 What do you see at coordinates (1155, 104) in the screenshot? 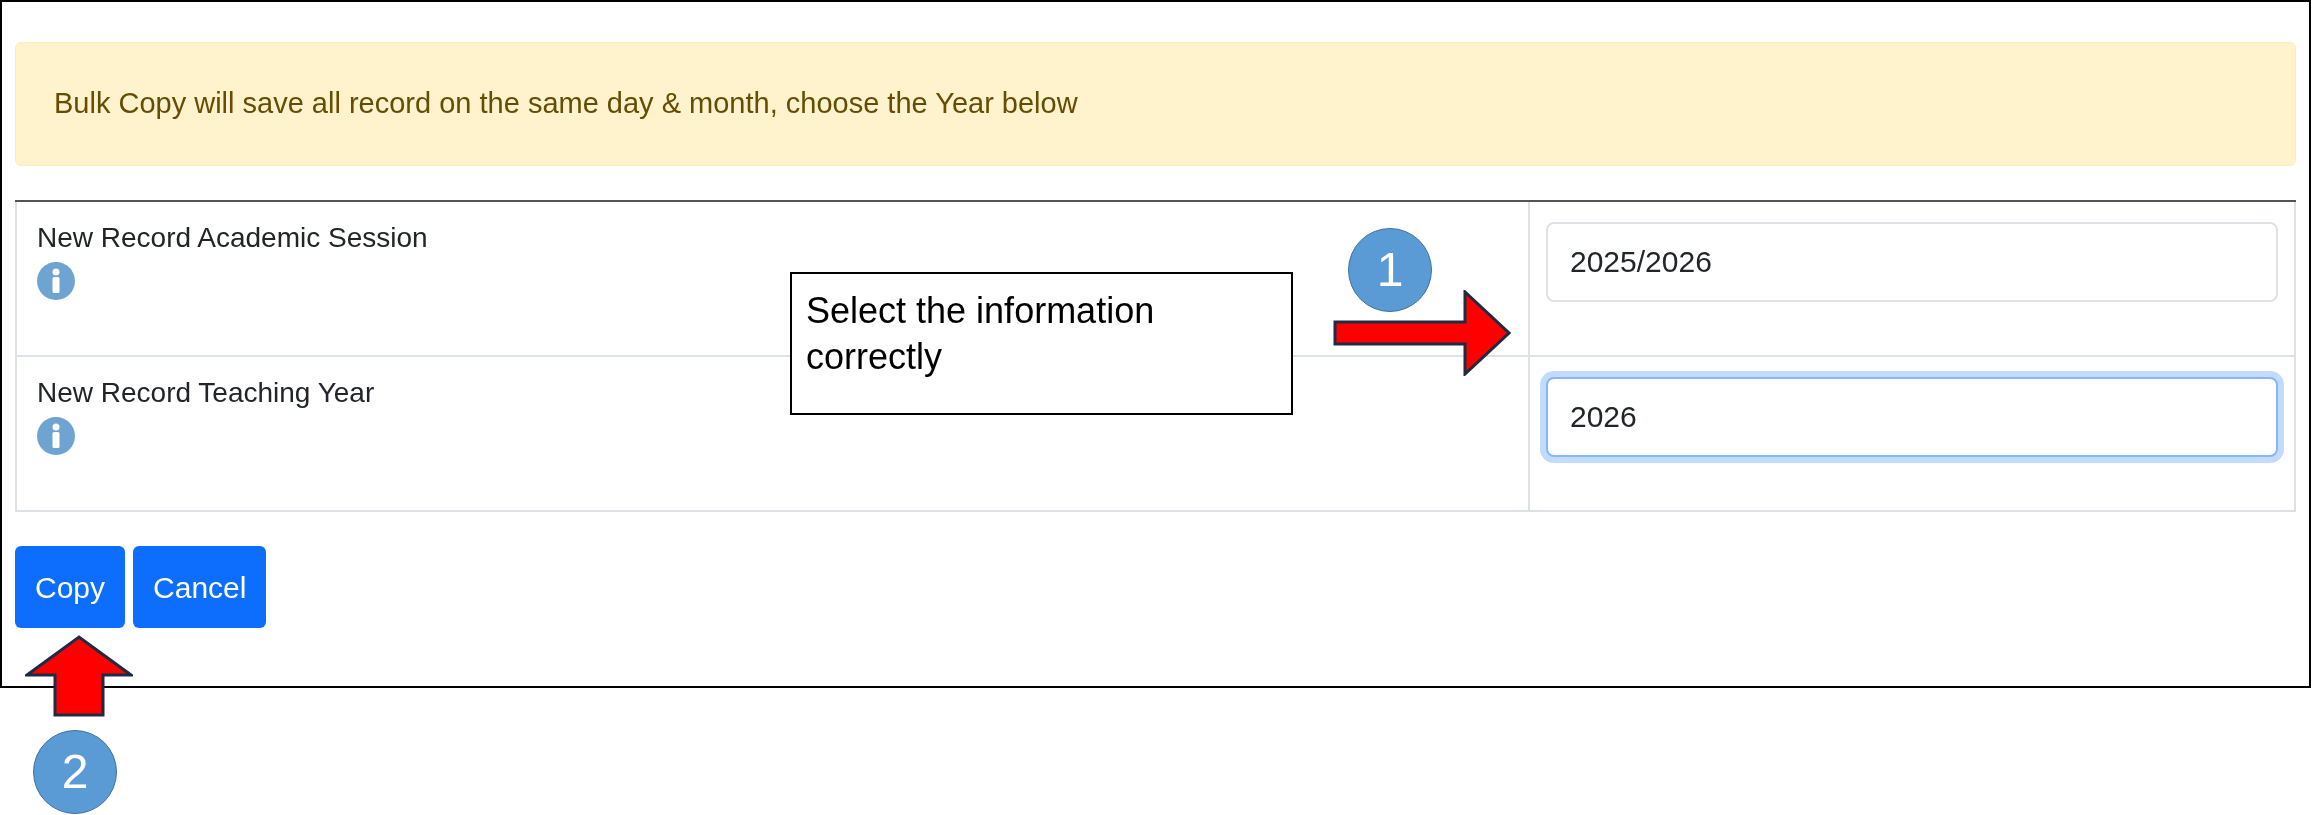
I see `warning-alert: Bulk Copy will save all record on the same day & month, choose the Year below` at bounding box center [1155, 104].